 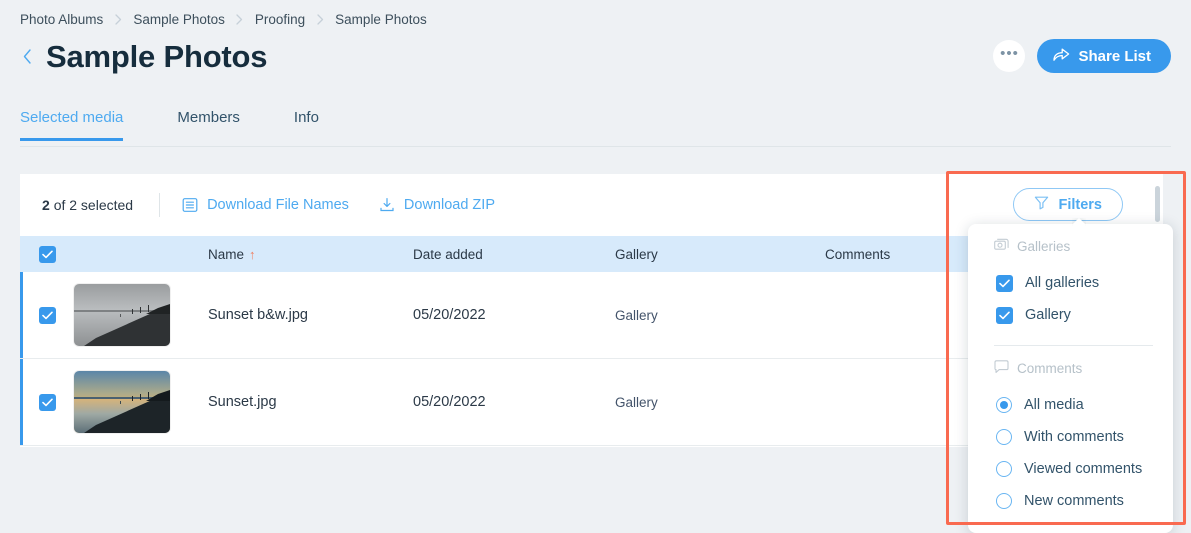 I want to click on row-file-name: Sunset.jpg, so click(x=310, y=402).